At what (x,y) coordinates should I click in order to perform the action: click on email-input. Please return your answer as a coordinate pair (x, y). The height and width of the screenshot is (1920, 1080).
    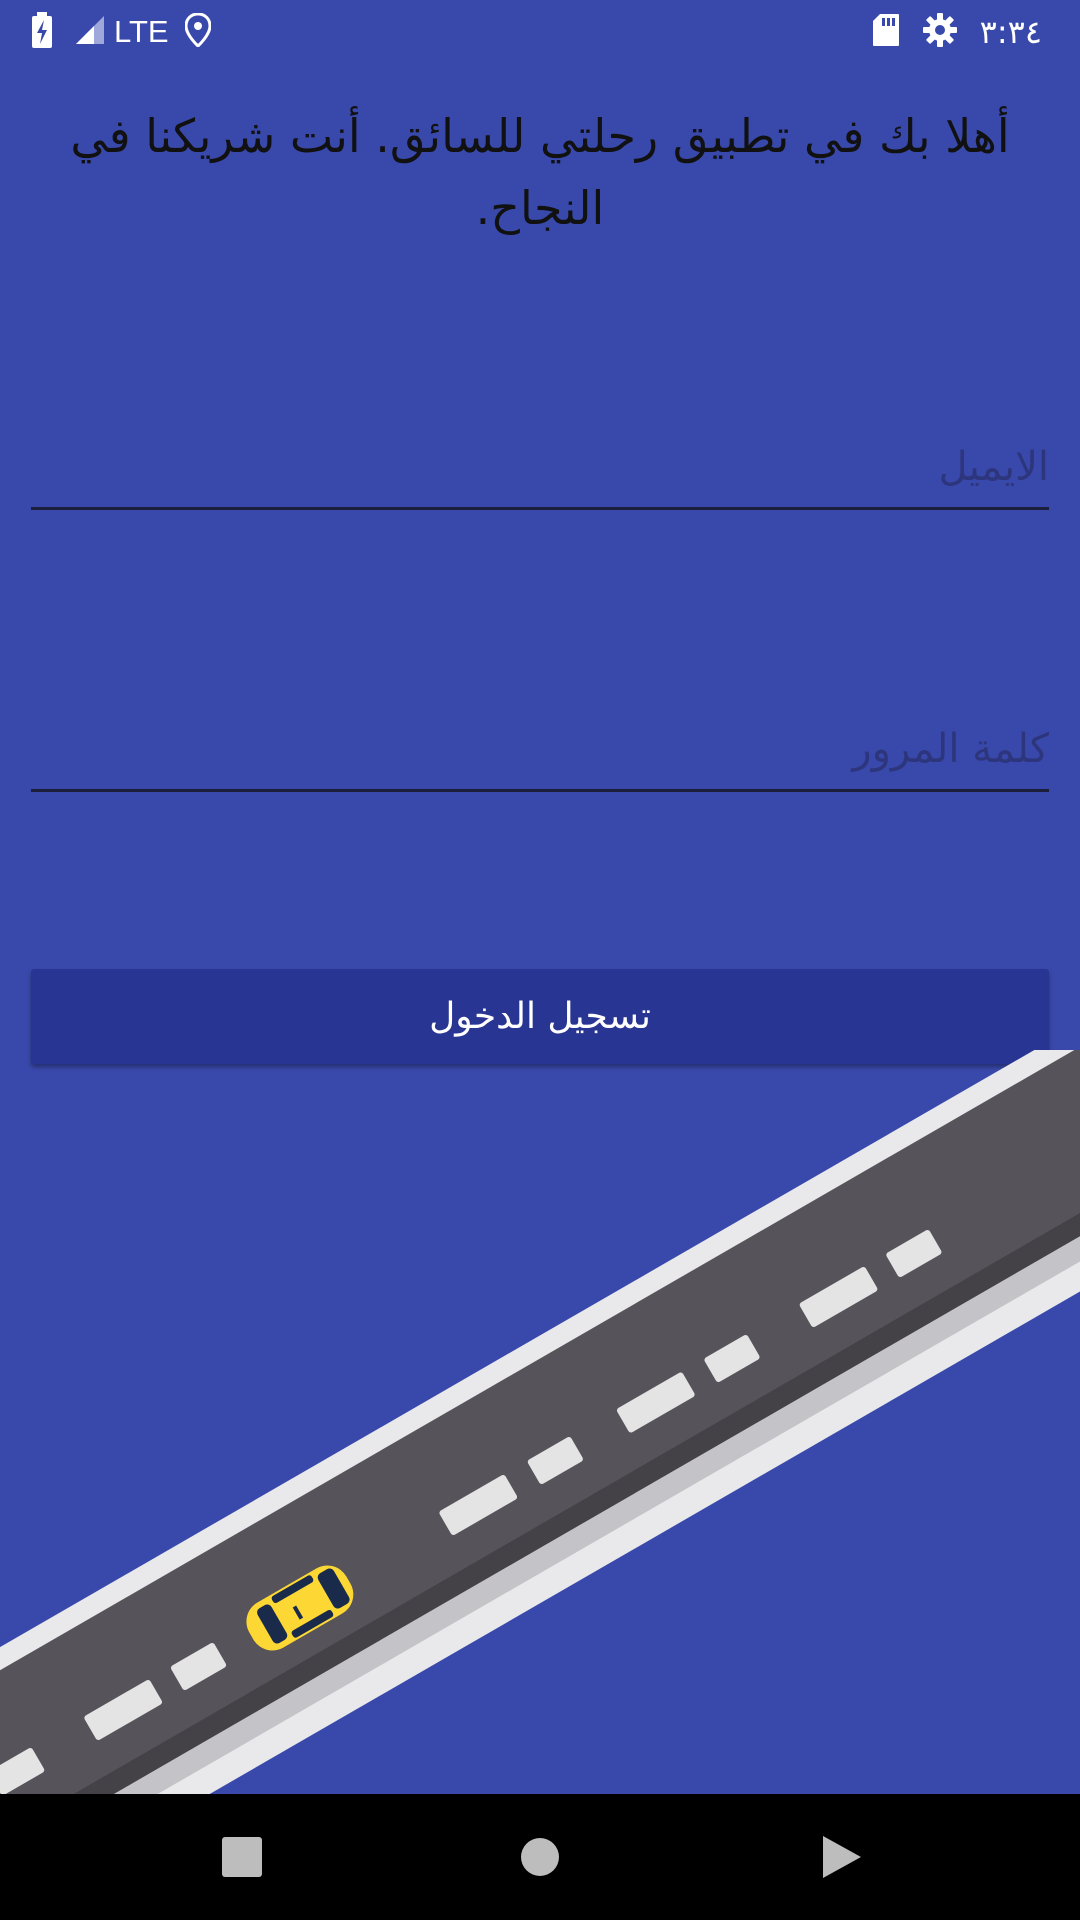
    Looking at the image, I should click on (540, 467).